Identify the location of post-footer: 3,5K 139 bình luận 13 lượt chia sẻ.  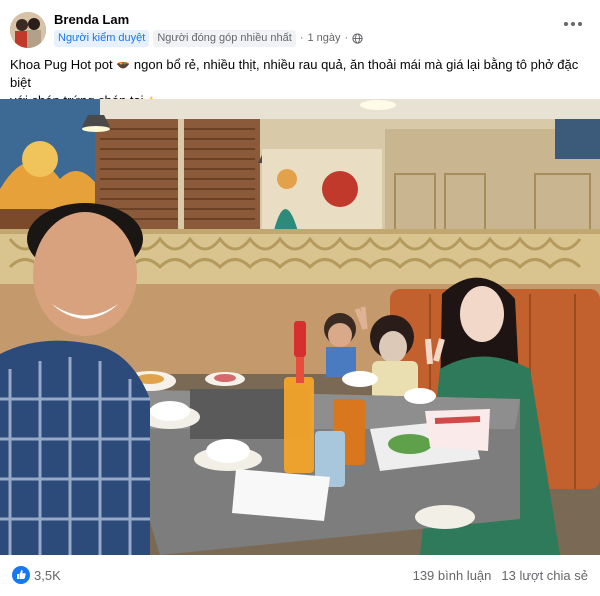
(300, 576).